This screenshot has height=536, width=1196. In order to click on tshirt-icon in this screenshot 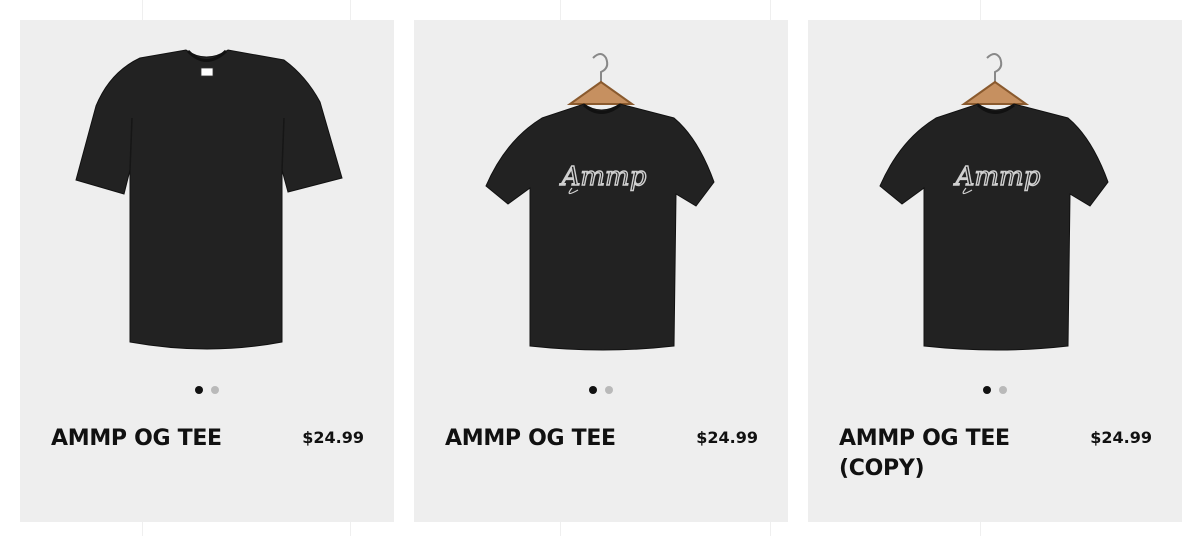, I will do `click(209, 199)`.